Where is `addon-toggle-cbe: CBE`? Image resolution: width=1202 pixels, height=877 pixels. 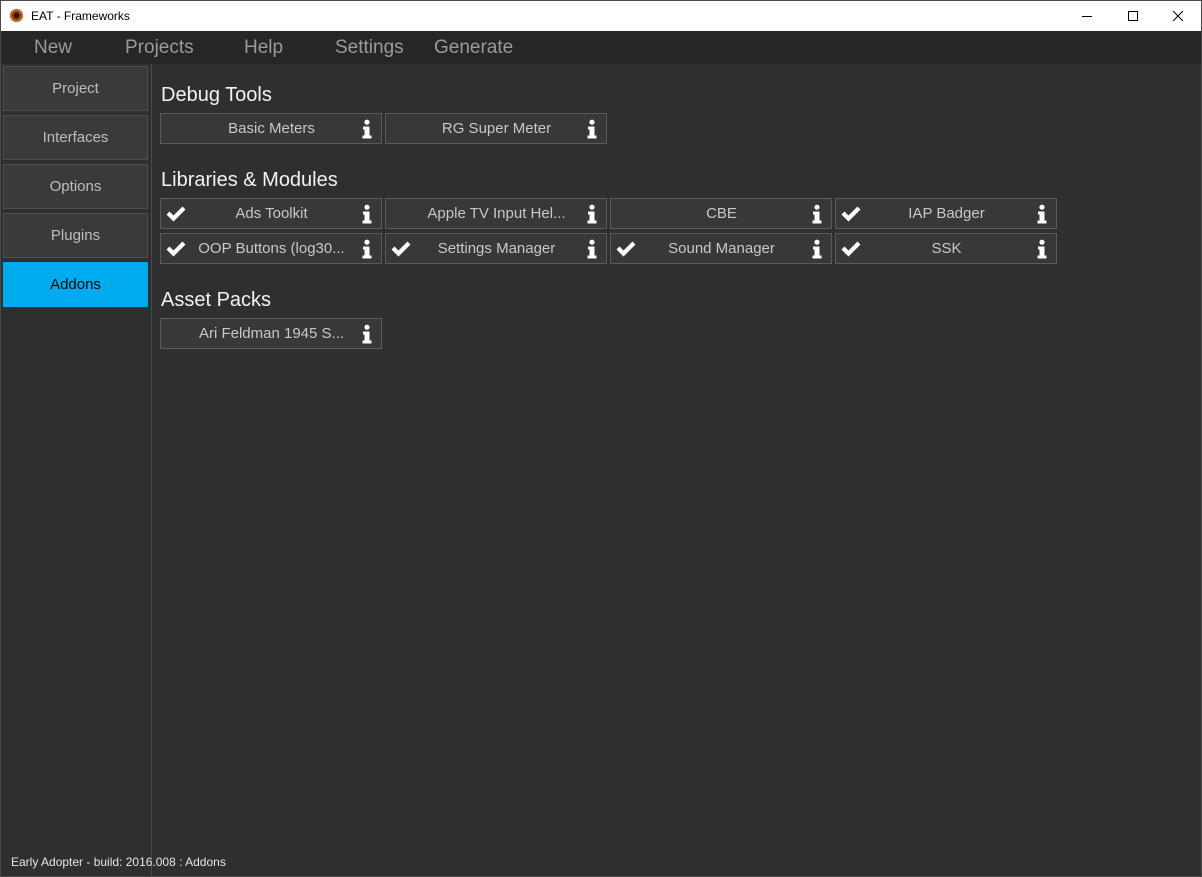
addon-toggle-cbe: CBE is located at coordinates (721, 213).